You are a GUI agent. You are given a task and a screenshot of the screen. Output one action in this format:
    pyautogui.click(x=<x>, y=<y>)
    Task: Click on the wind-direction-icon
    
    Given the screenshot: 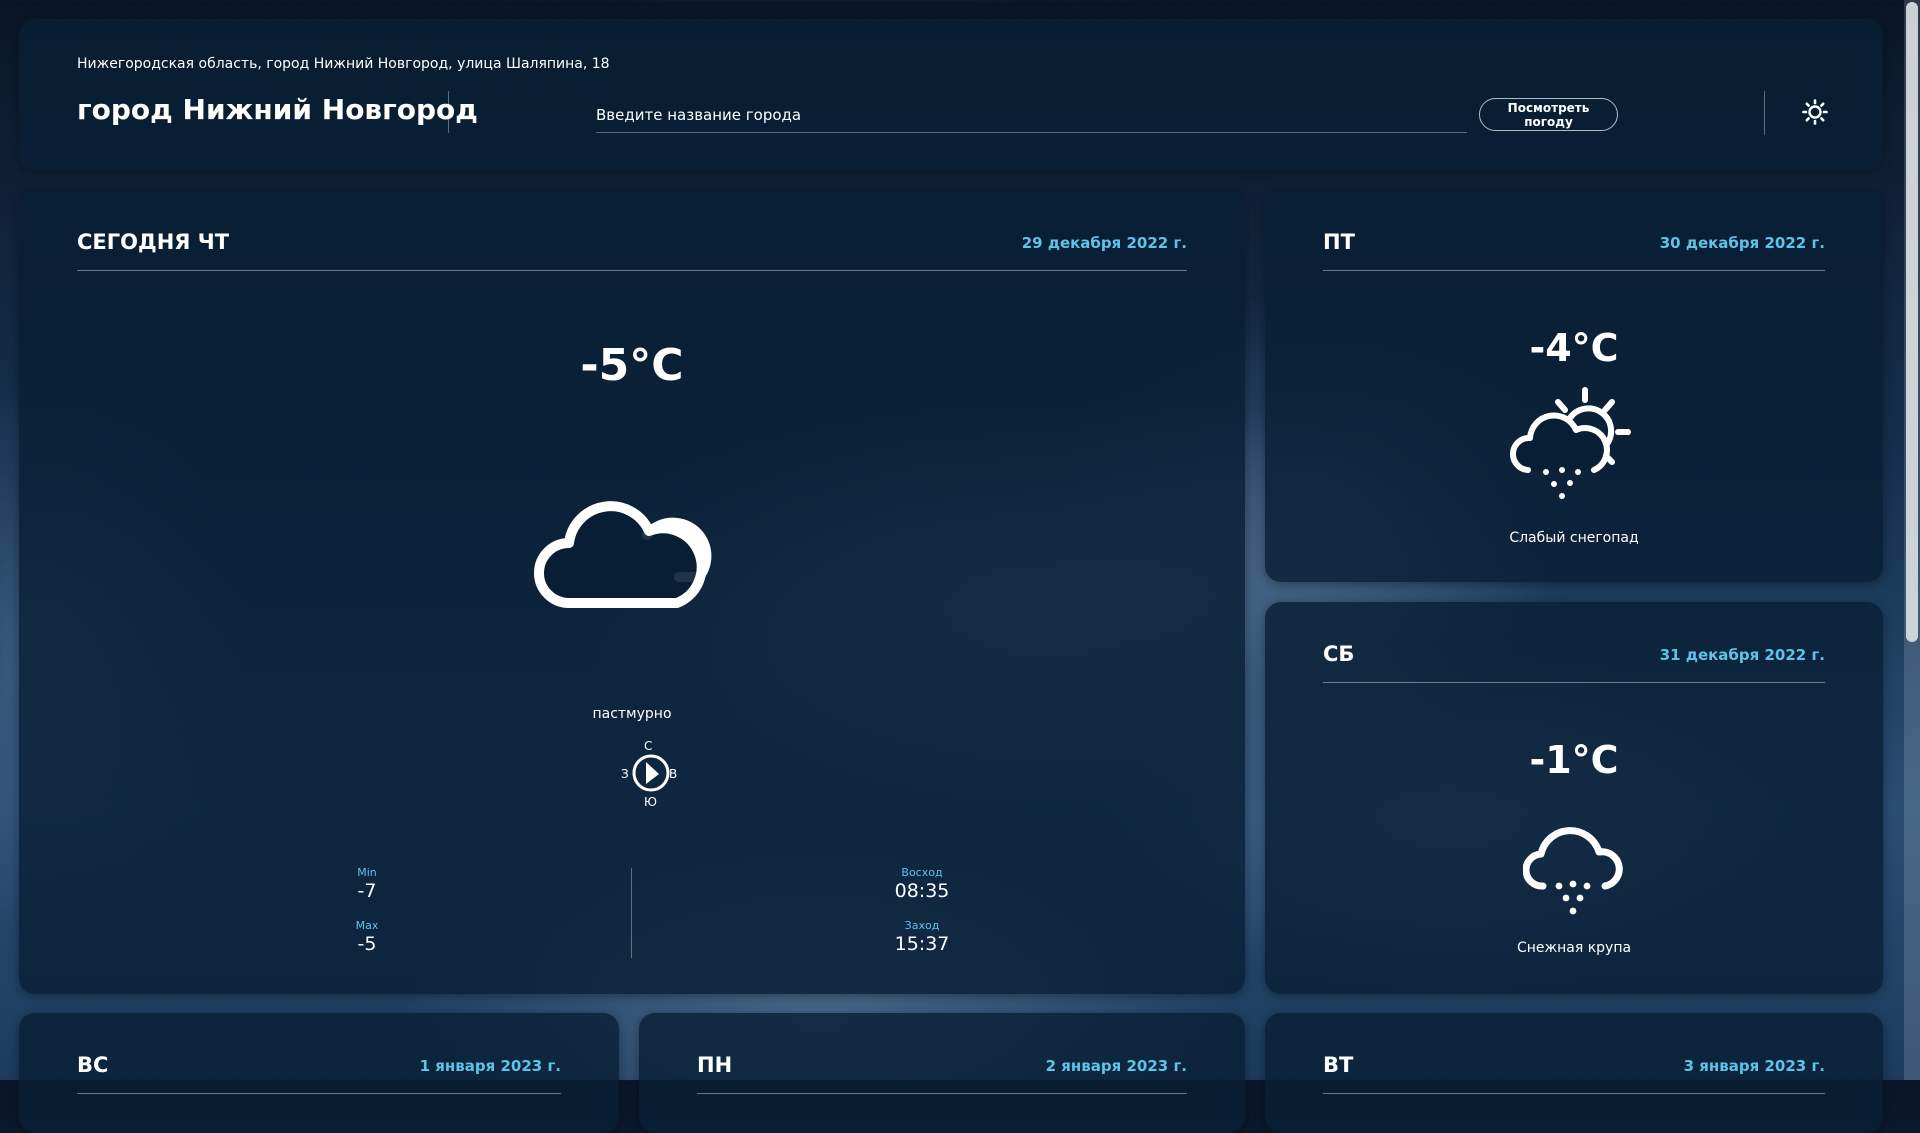 What is the action you would take?
    pyautogui.click(x=651, y=773)
    